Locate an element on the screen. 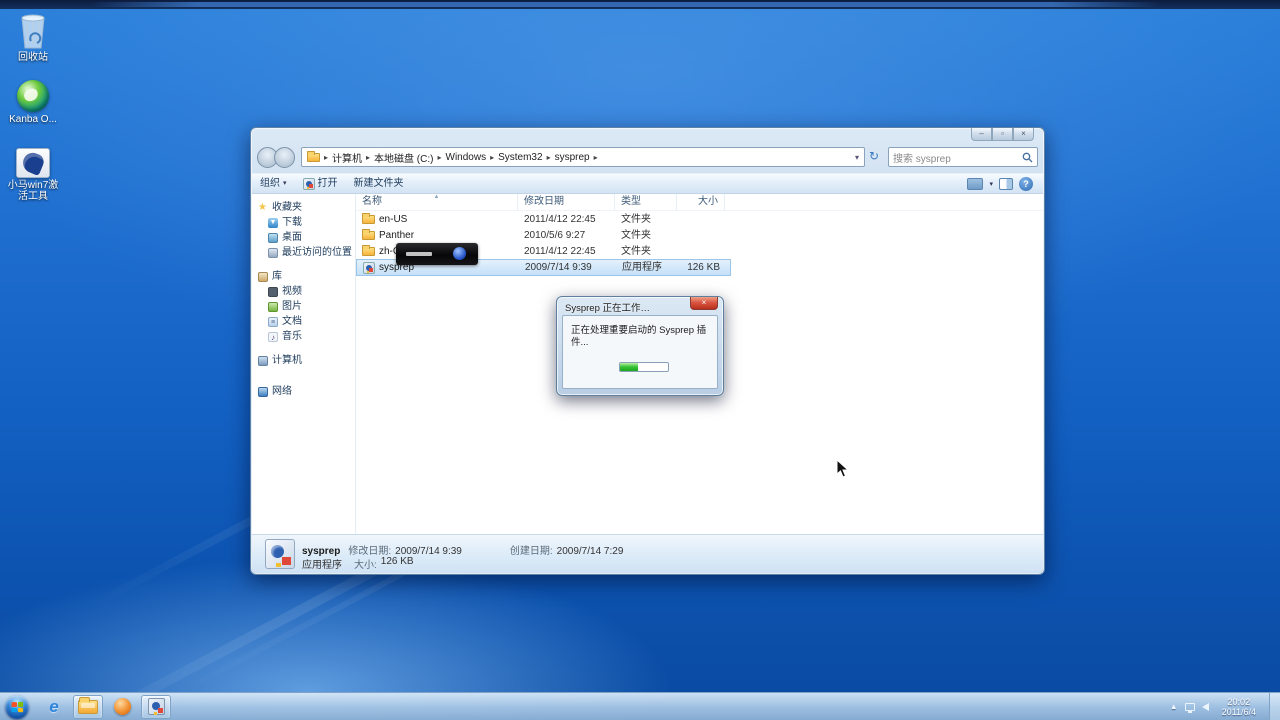 This screenshot has width=1280, height=720. details-file-type: 应用程序 is located at coordinates (322, 565).